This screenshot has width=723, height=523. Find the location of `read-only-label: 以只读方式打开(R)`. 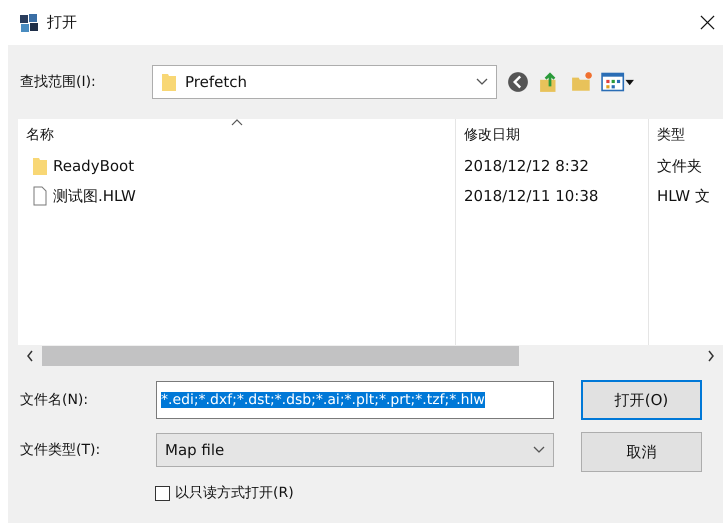

read-only-label: 以只读方式打开(R) is located at coordinates (234, 493).